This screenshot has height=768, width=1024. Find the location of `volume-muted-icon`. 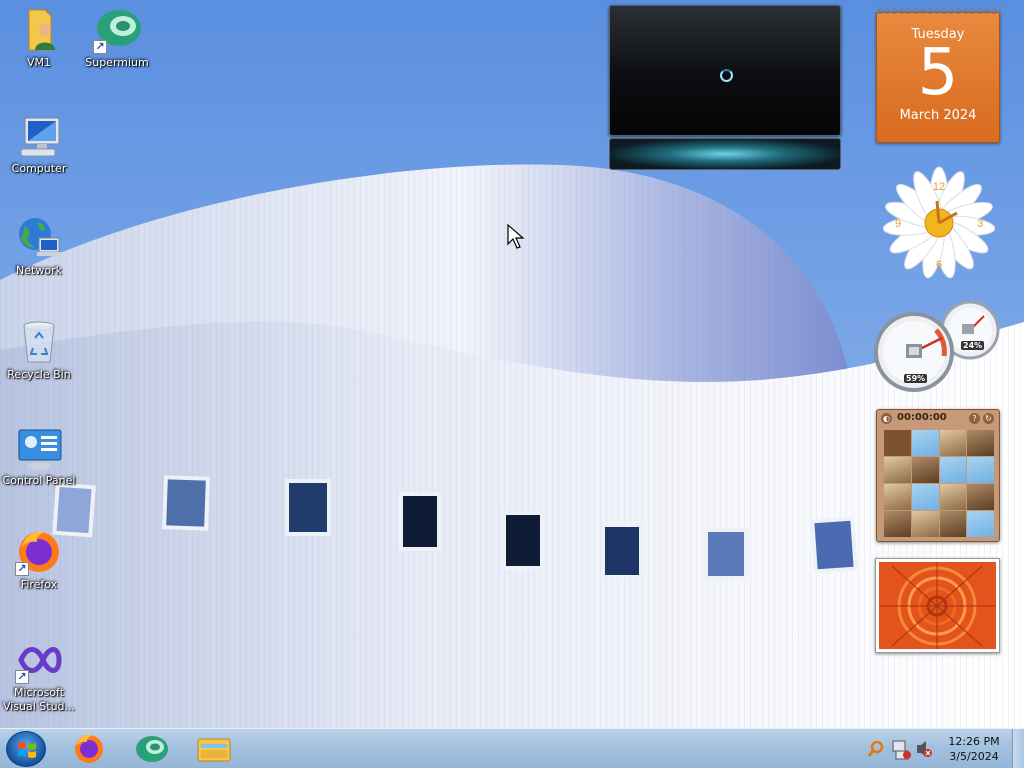

volume-muted-icon is located at coordinates (924, 749).